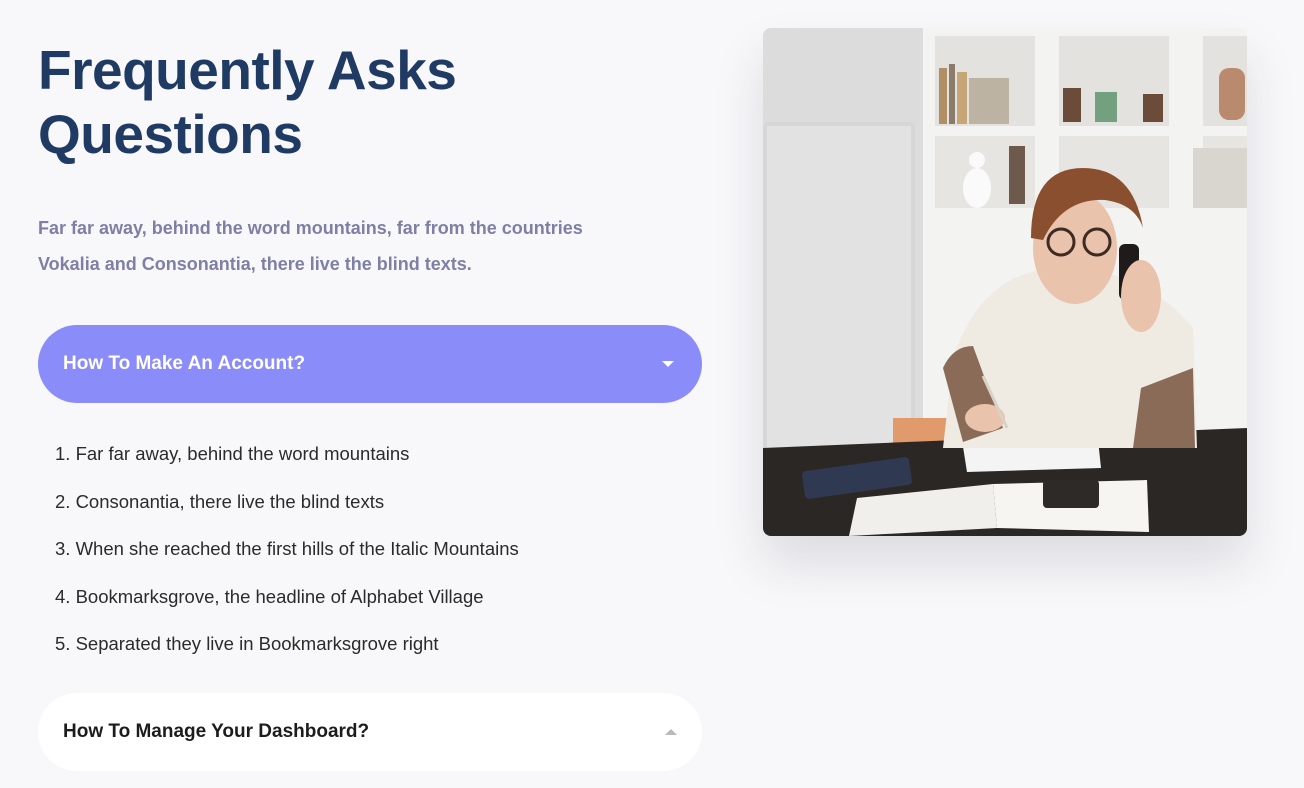  I want to click on page-title: Frequently Asks Questions, so click(373, 102).